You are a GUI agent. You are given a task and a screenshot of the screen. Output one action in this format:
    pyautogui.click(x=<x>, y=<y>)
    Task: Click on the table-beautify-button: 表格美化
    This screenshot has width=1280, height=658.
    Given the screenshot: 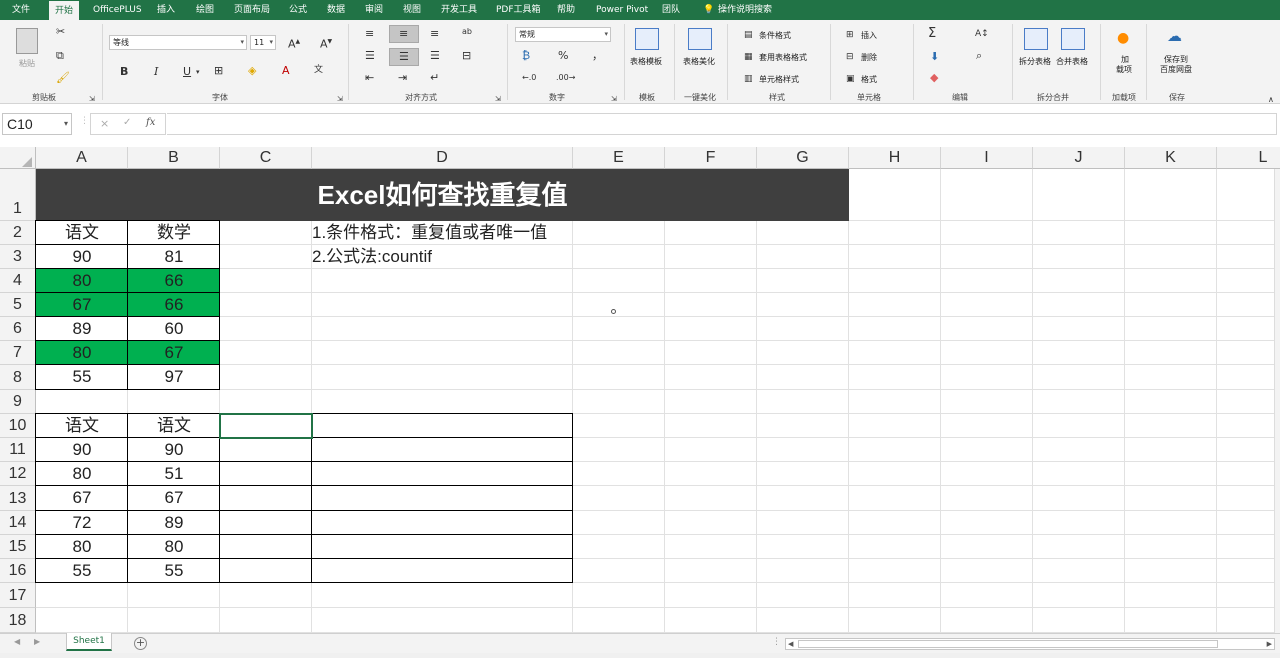 What is the action you would take?
    pyautogui.click(x=699, y=61)
    